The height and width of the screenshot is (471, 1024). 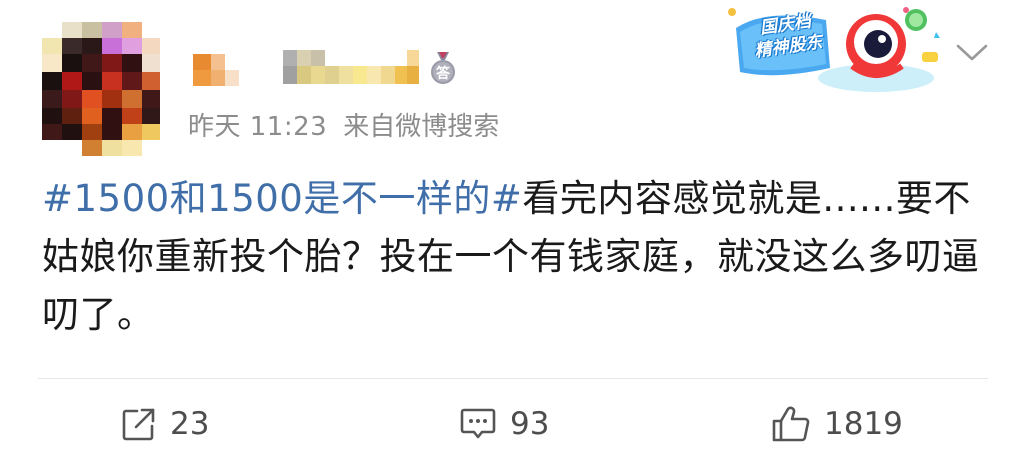 What do you see at coordinates (421, 124) in the screenshot?
I see `post-source: 来自微博搜索` at bounding box center [421, 124].